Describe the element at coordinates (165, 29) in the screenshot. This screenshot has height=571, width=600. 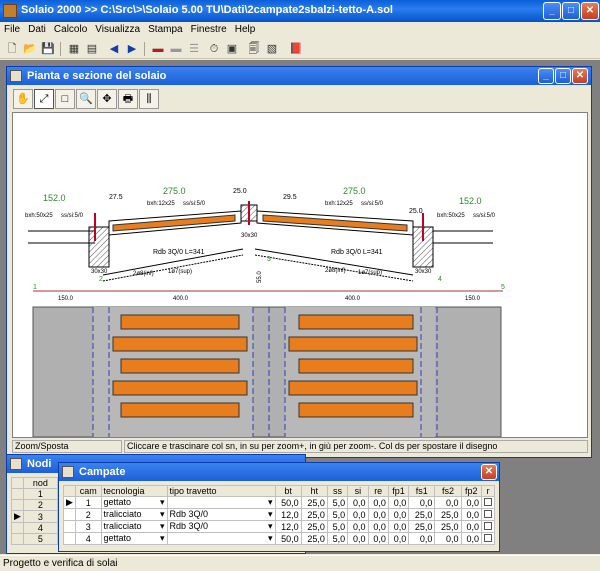
I see `menu-stampa: Stampa` at that location.